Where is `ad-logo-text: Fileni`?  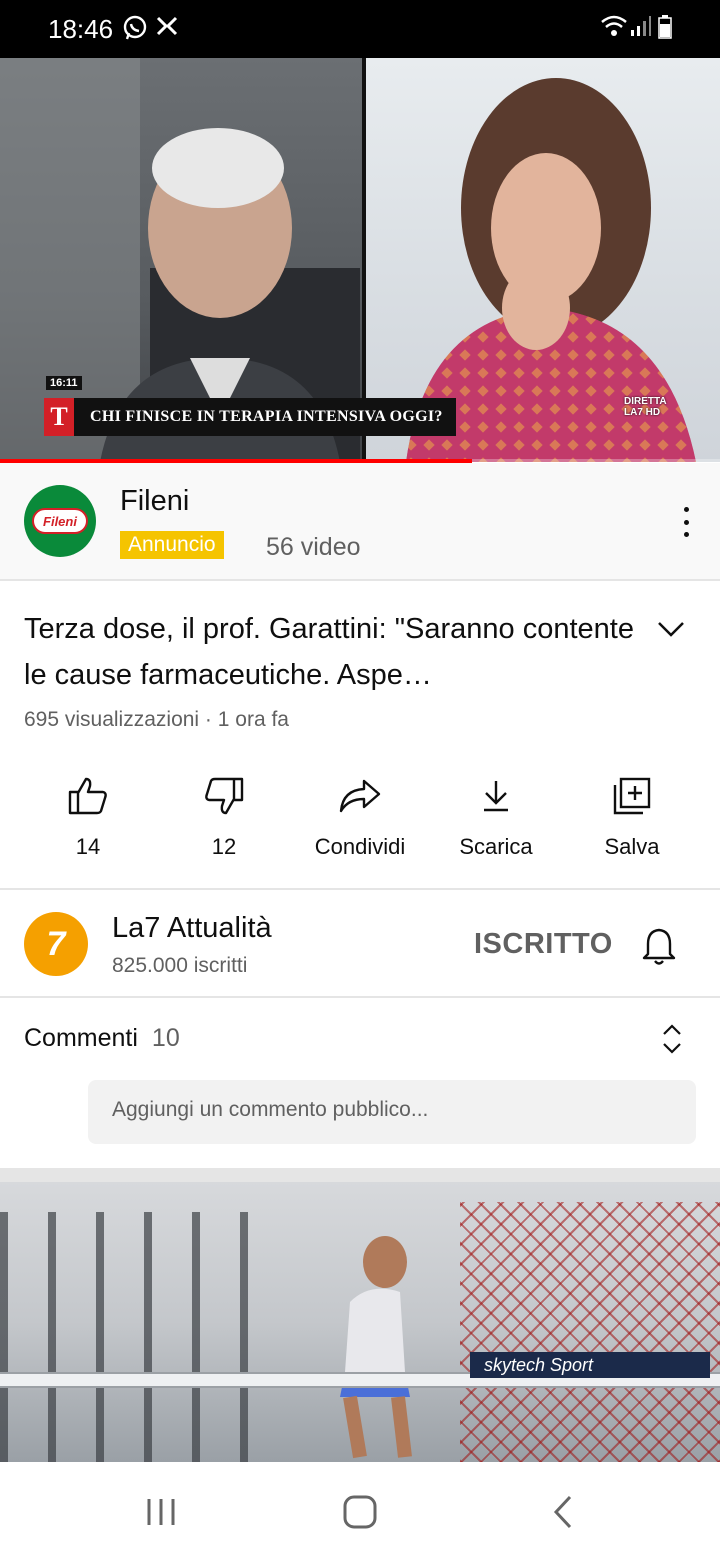
ad-logo-text: Fileni is located at coordinates (60, 521).